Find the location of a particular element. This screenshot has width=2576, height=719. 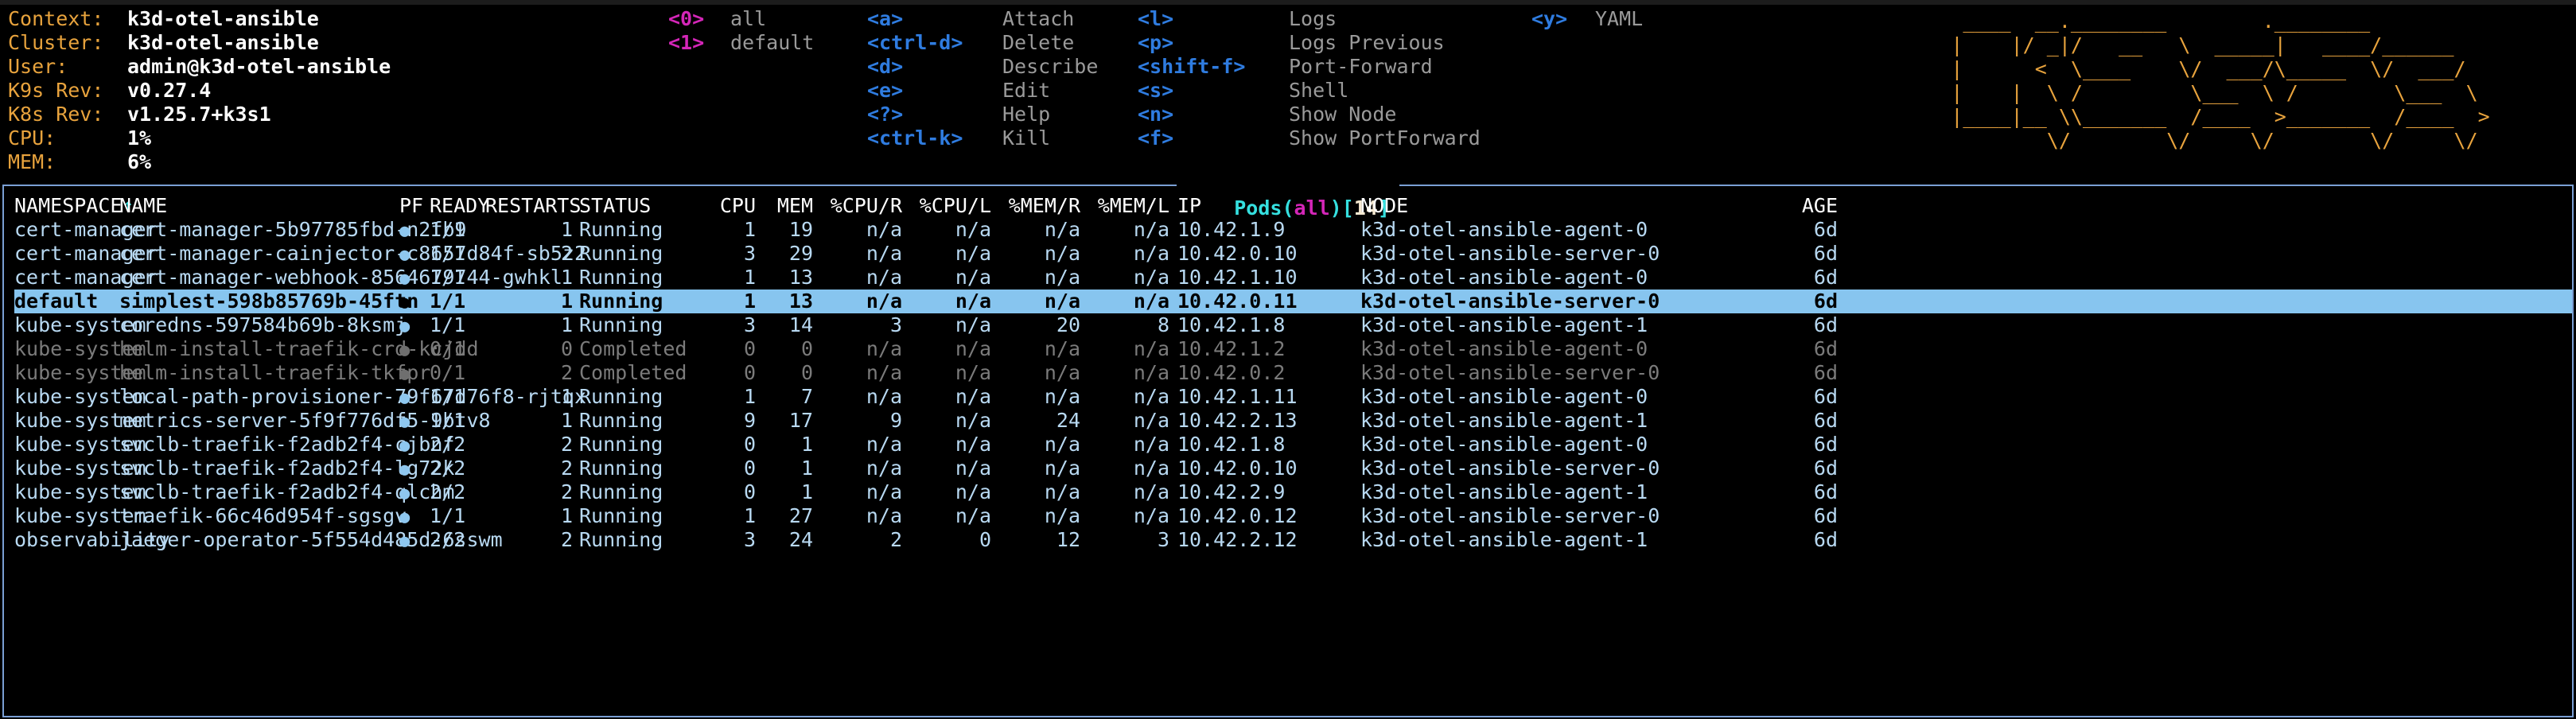

shortcut-logs: <l> Logs is located at coordinates (1310, 19).